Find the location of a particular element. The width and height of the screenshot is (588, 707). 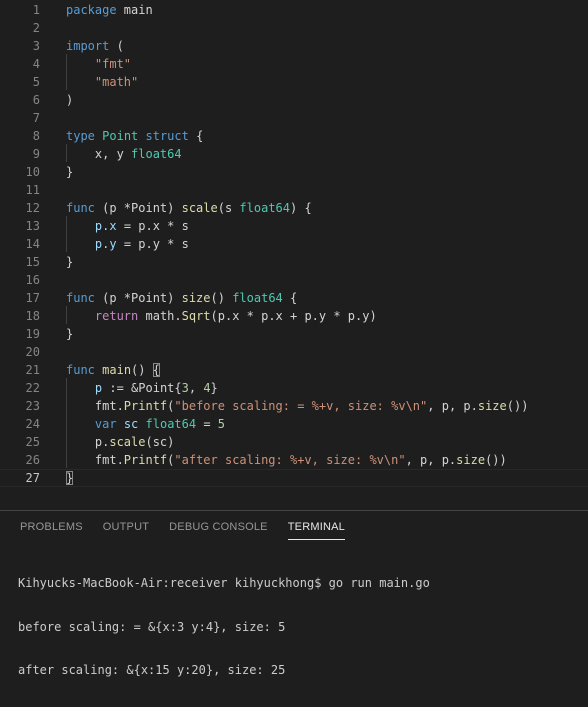

code-line: 21 func main() { is located at coordinates (294, 370).